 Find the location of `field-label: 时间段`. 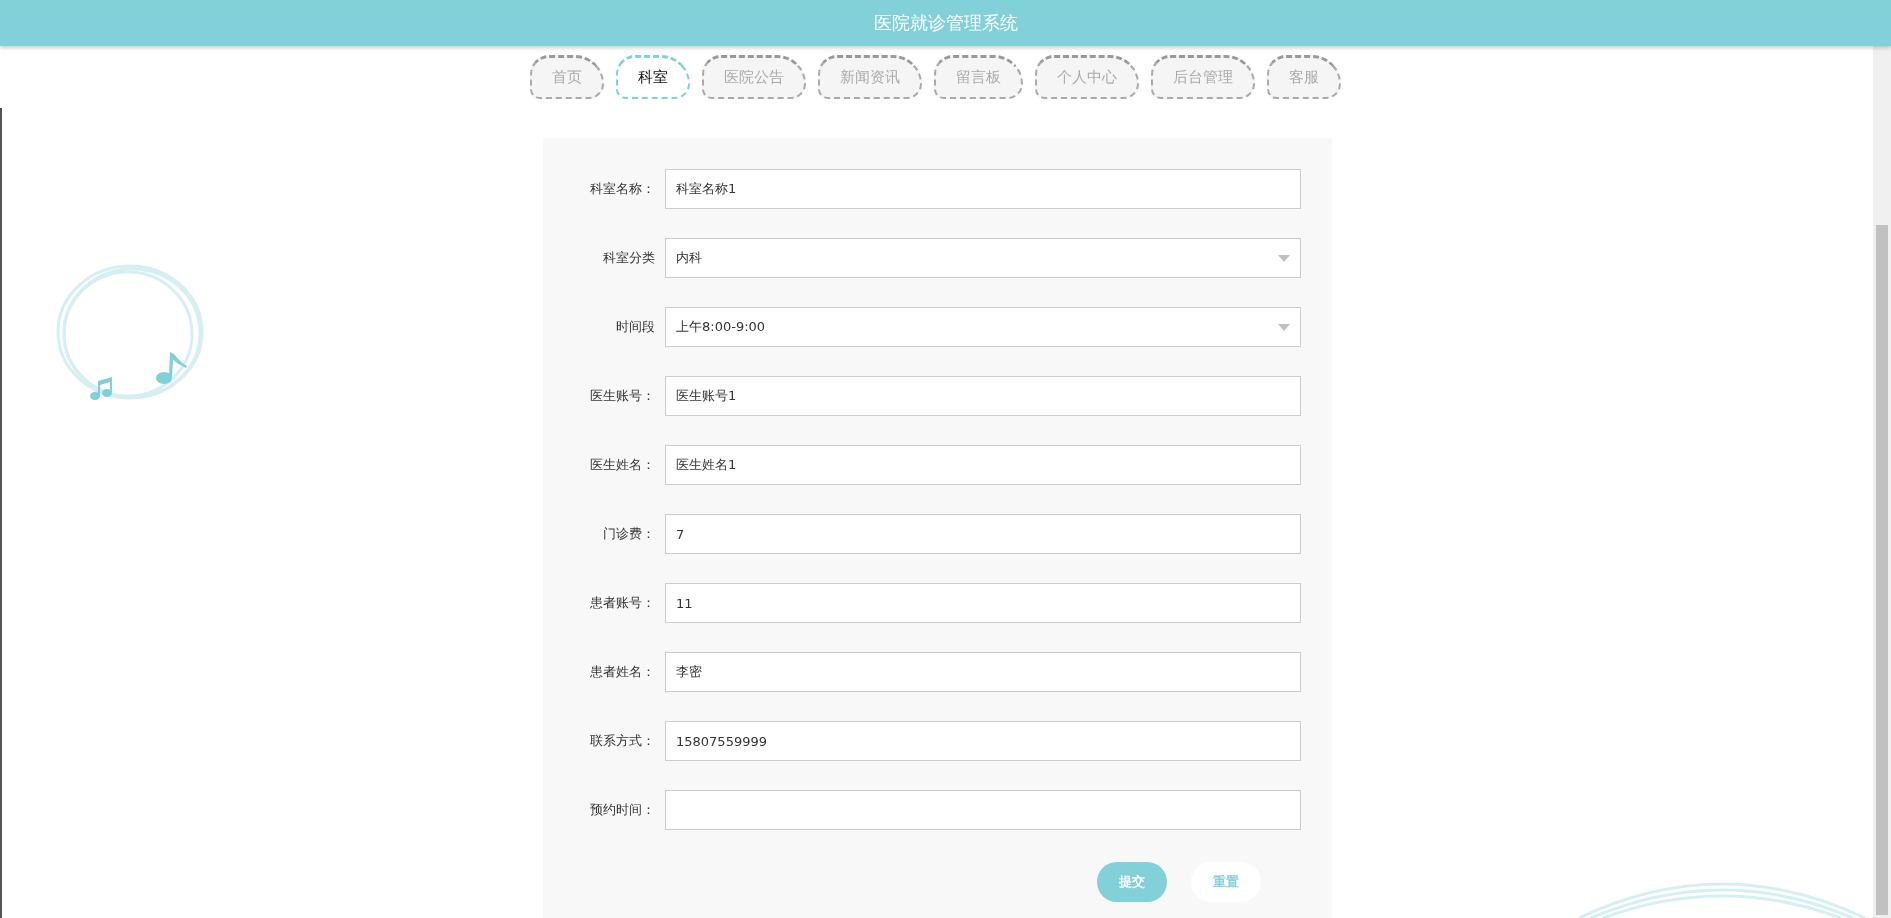

field-label: 时间段 is located at coordinates (635, 327).